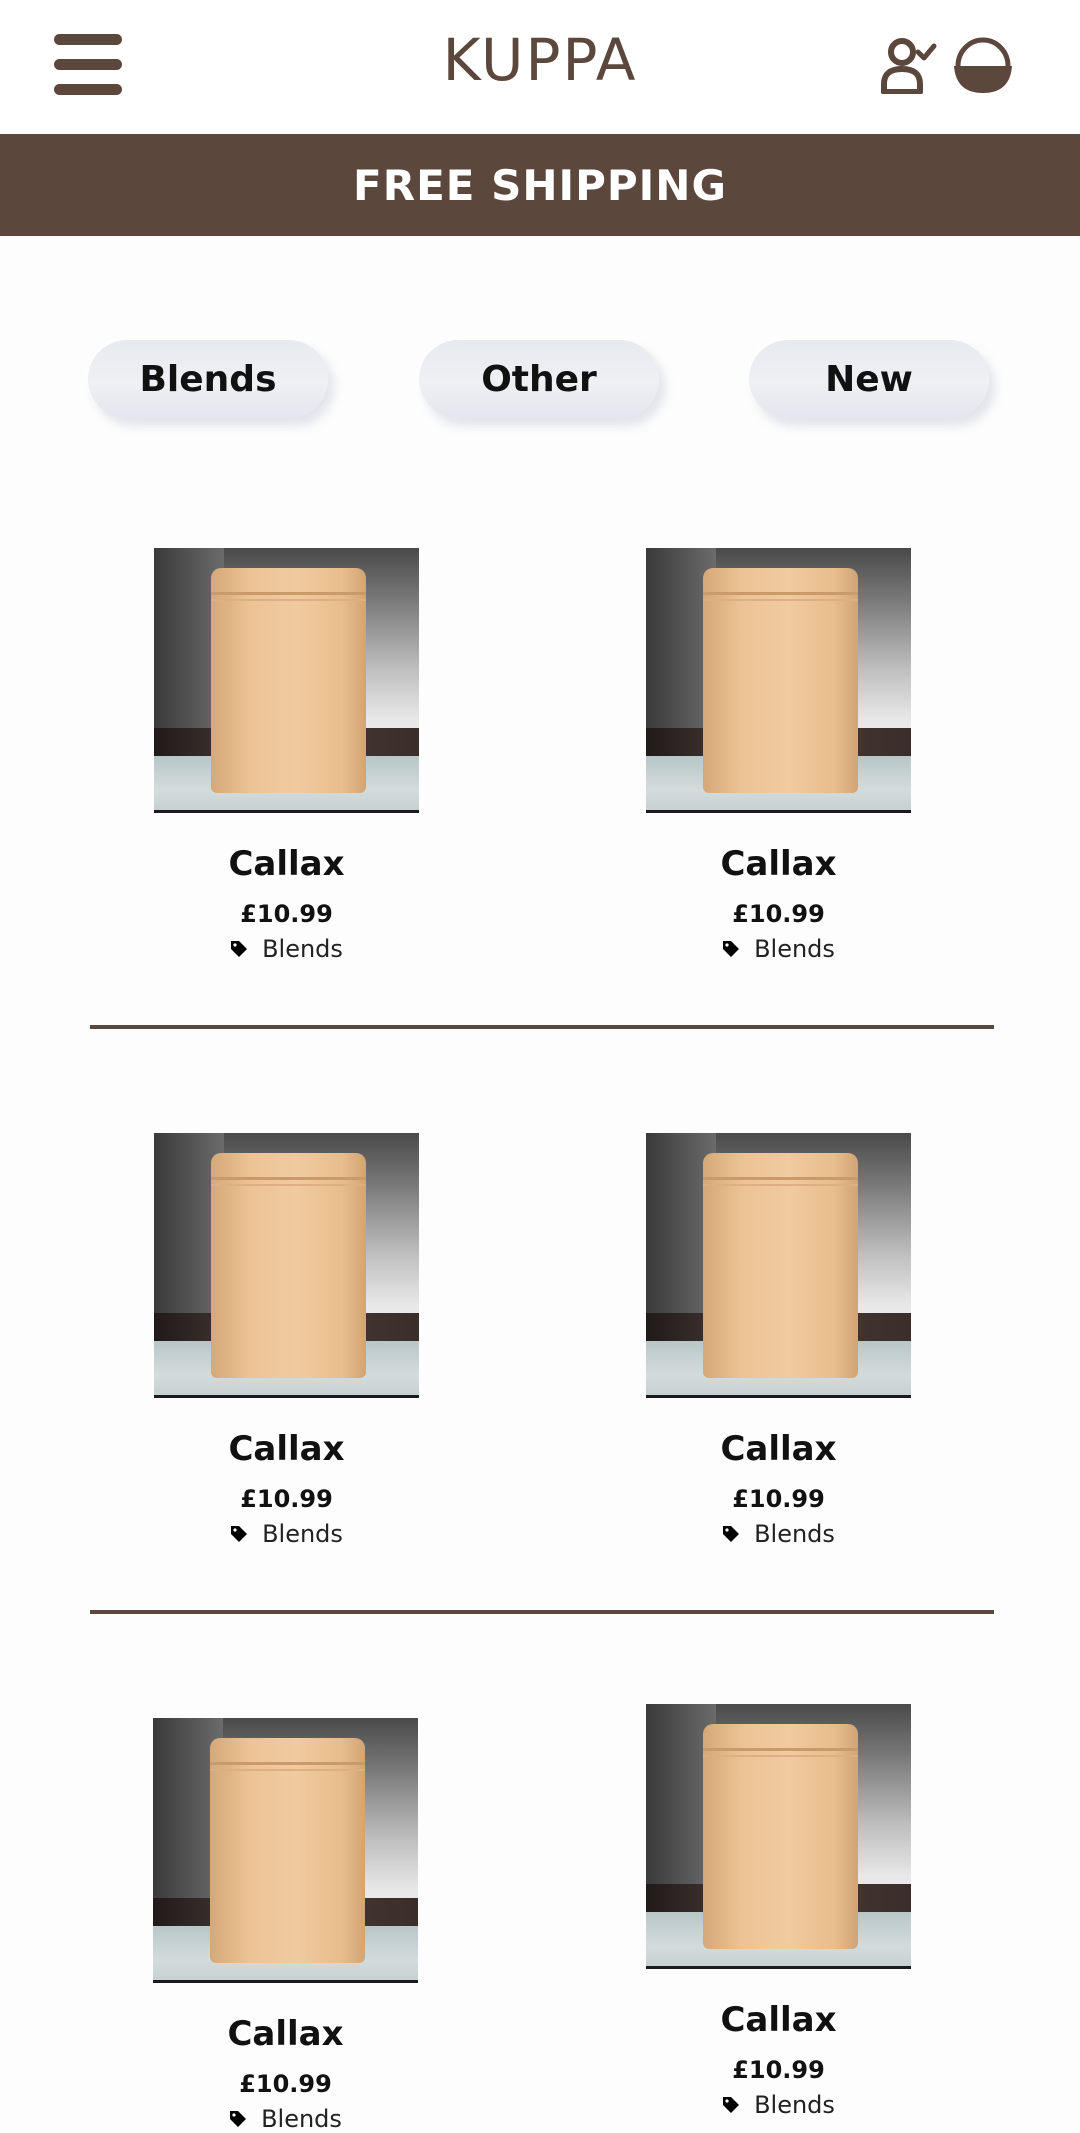 The height and width of the screenshot is (2133, 1080). I want to click on site-header: KUPPA, so click(540, 67).